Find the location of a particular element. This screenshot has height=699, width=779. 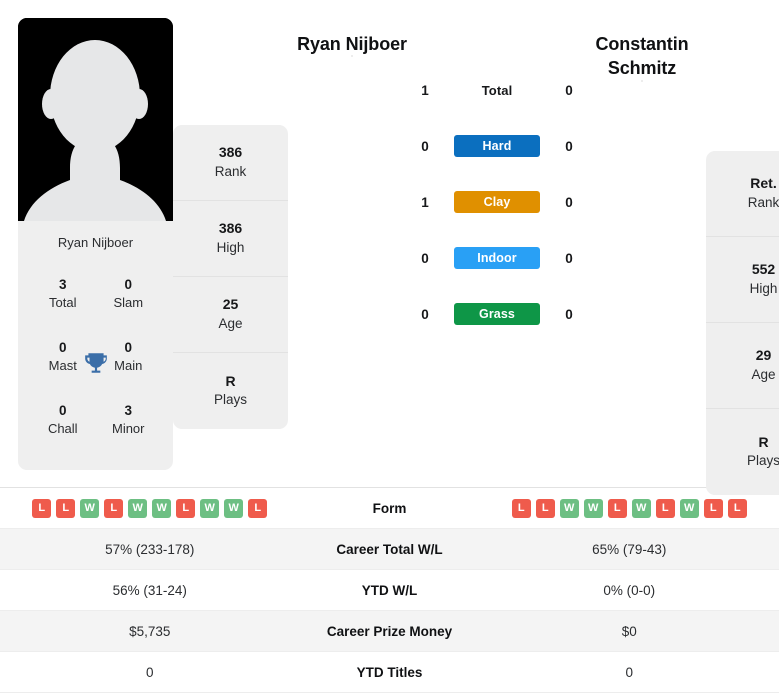

rank-cell-left: 386 Rank is located at coordinates (230, 163).